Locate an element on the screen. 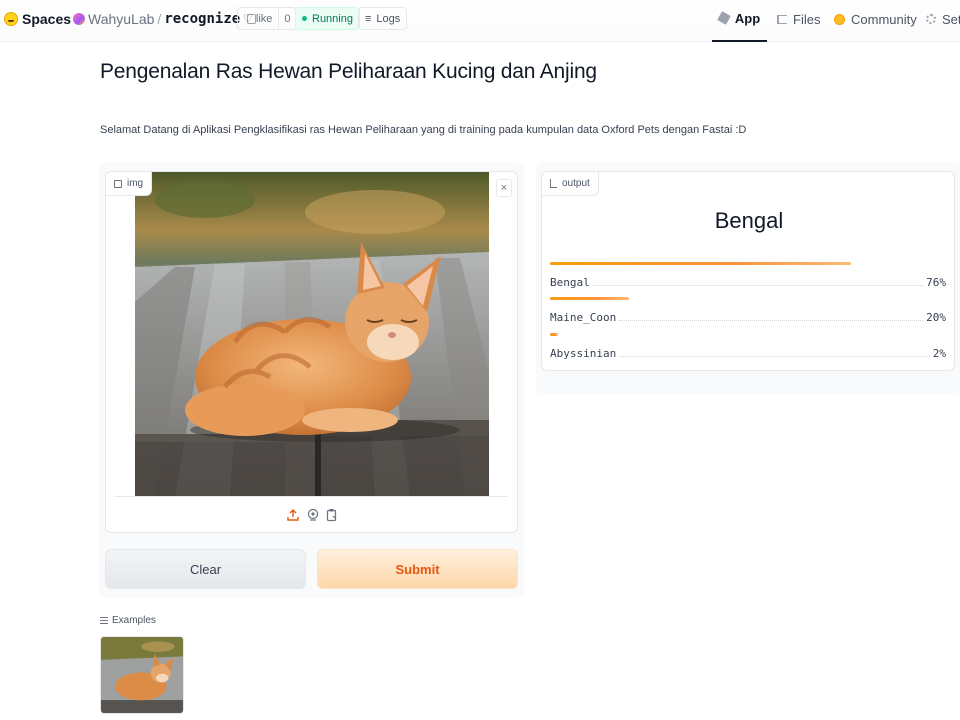 The height and width of the screenshot is (720, 960). tab-settings: Sett is located at coordinates (943, 19).